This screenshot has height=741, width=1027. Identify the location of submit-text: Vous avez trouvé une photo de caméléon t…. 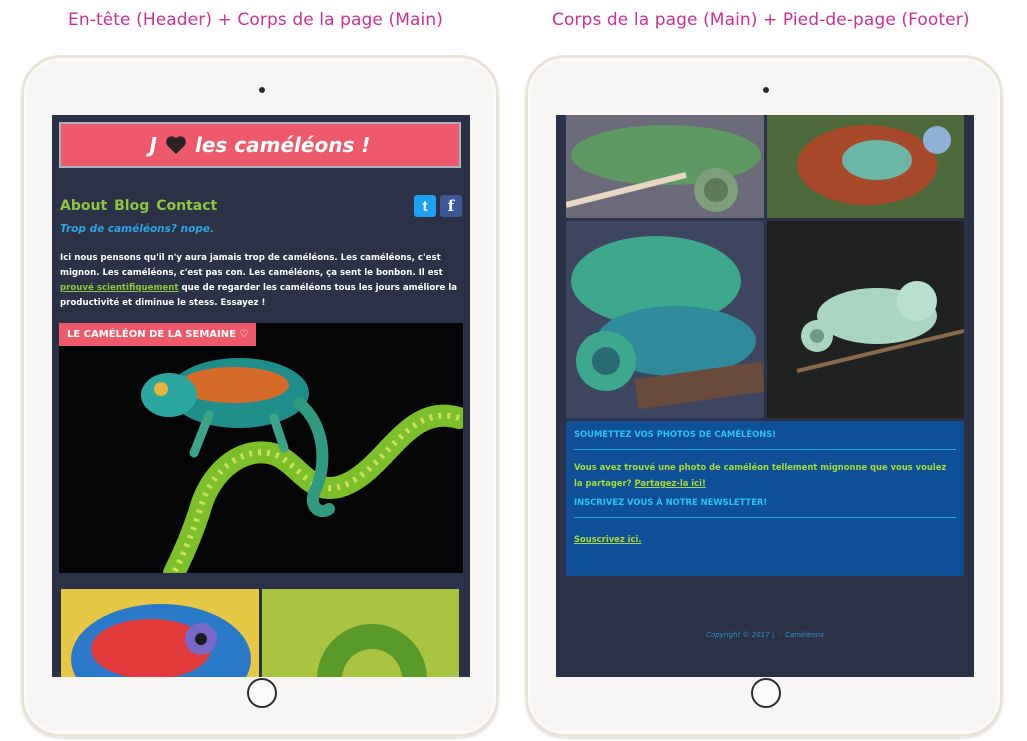
(765, 475).